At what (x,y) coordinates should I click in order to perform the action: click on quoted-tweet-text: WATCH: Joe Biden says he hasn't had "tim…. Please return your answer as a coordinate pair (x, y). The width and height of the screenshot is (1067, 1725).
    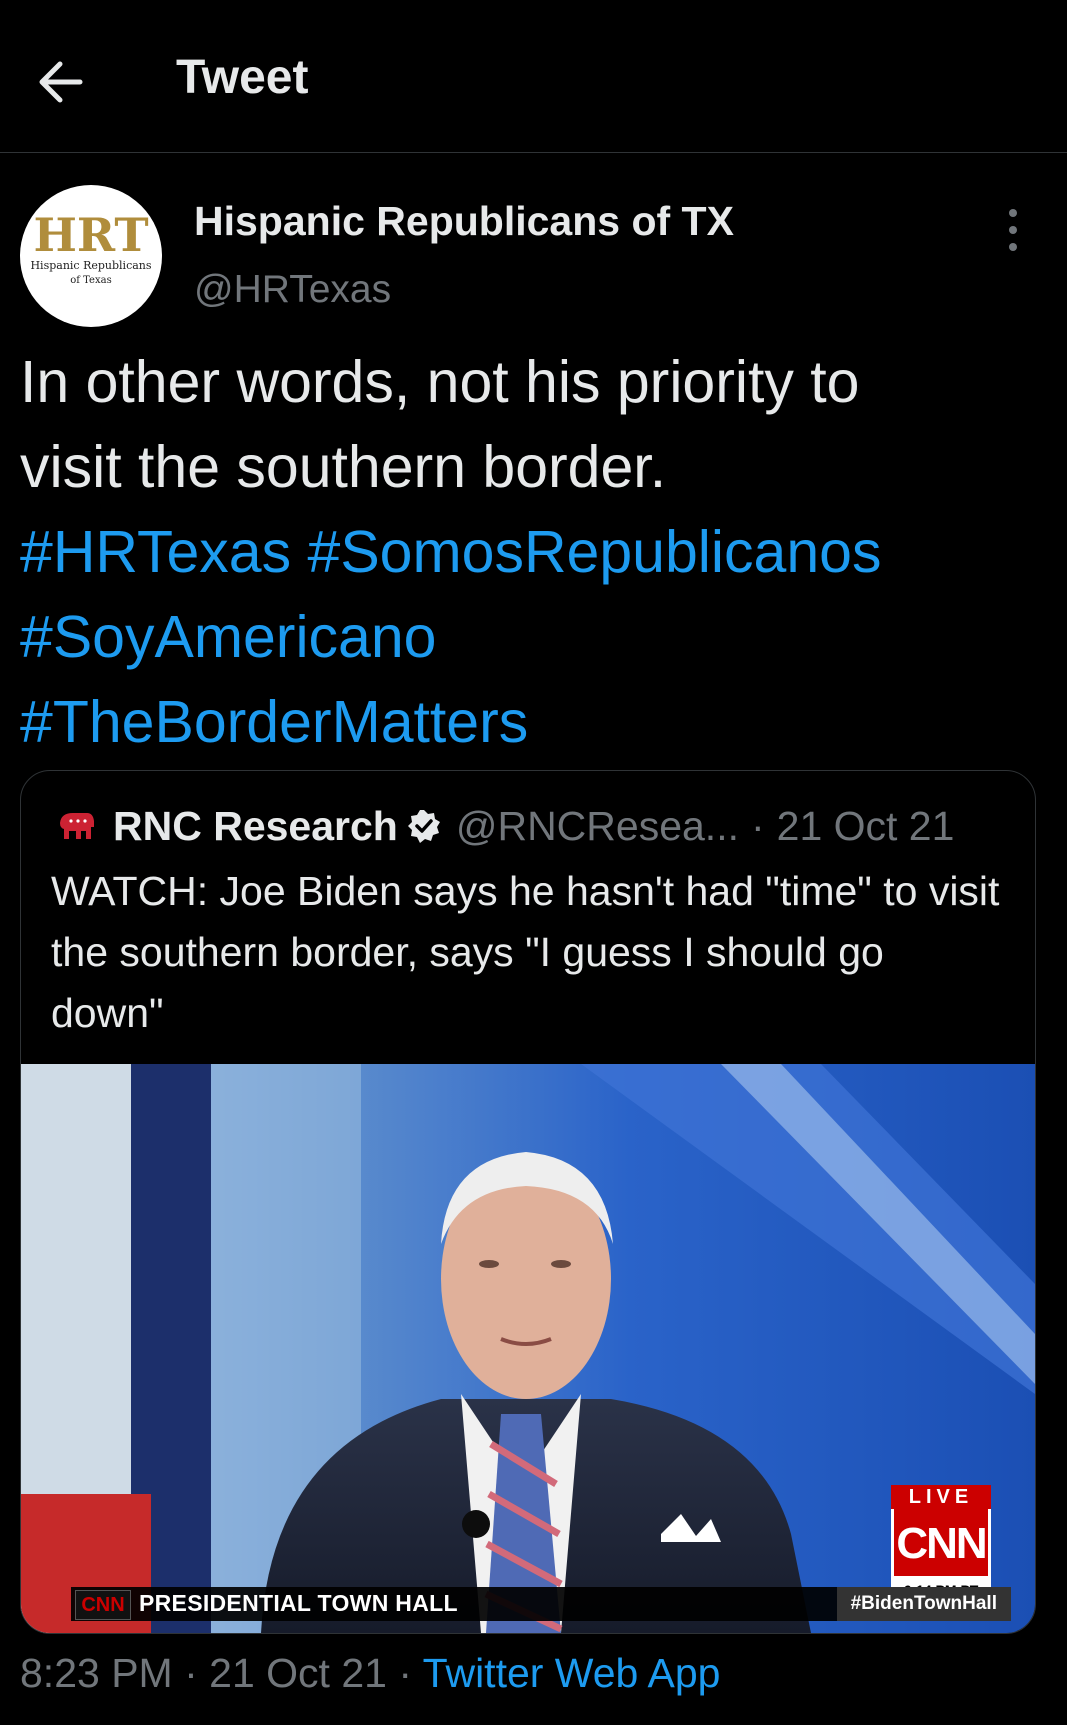
    Looking at the image, I should click on (525, 952).